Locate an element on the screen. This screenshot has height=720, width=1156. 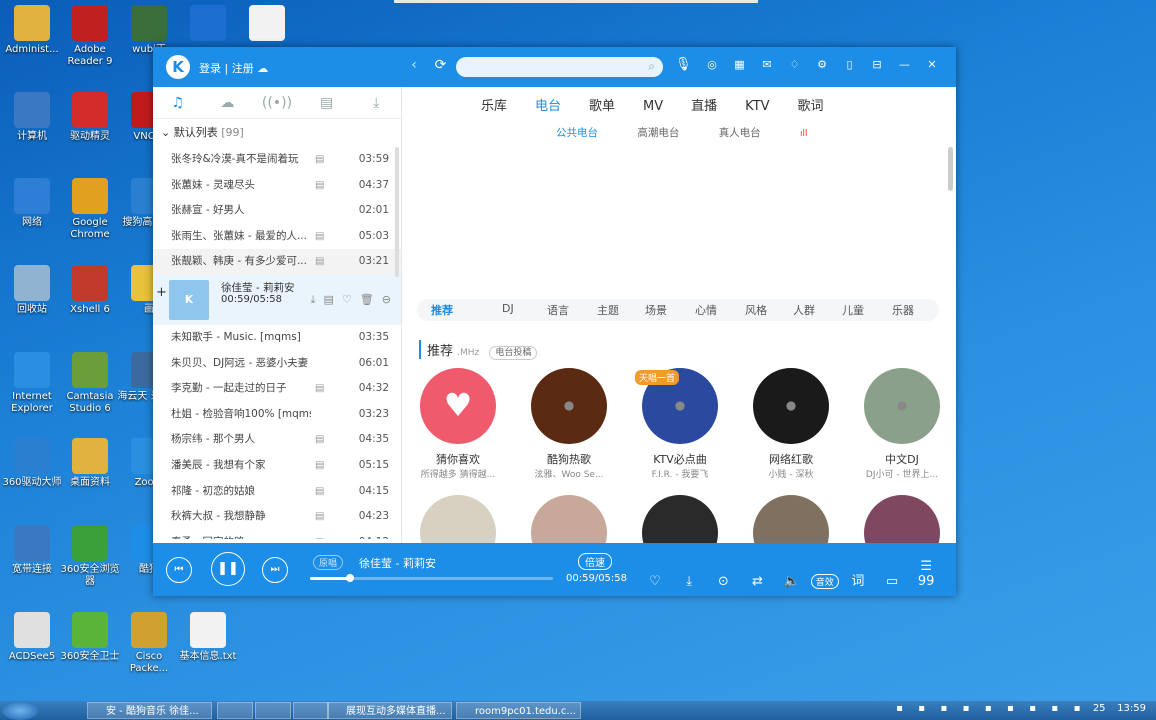
repeat-icon: ⇄ is located at coordinates (757, 581).